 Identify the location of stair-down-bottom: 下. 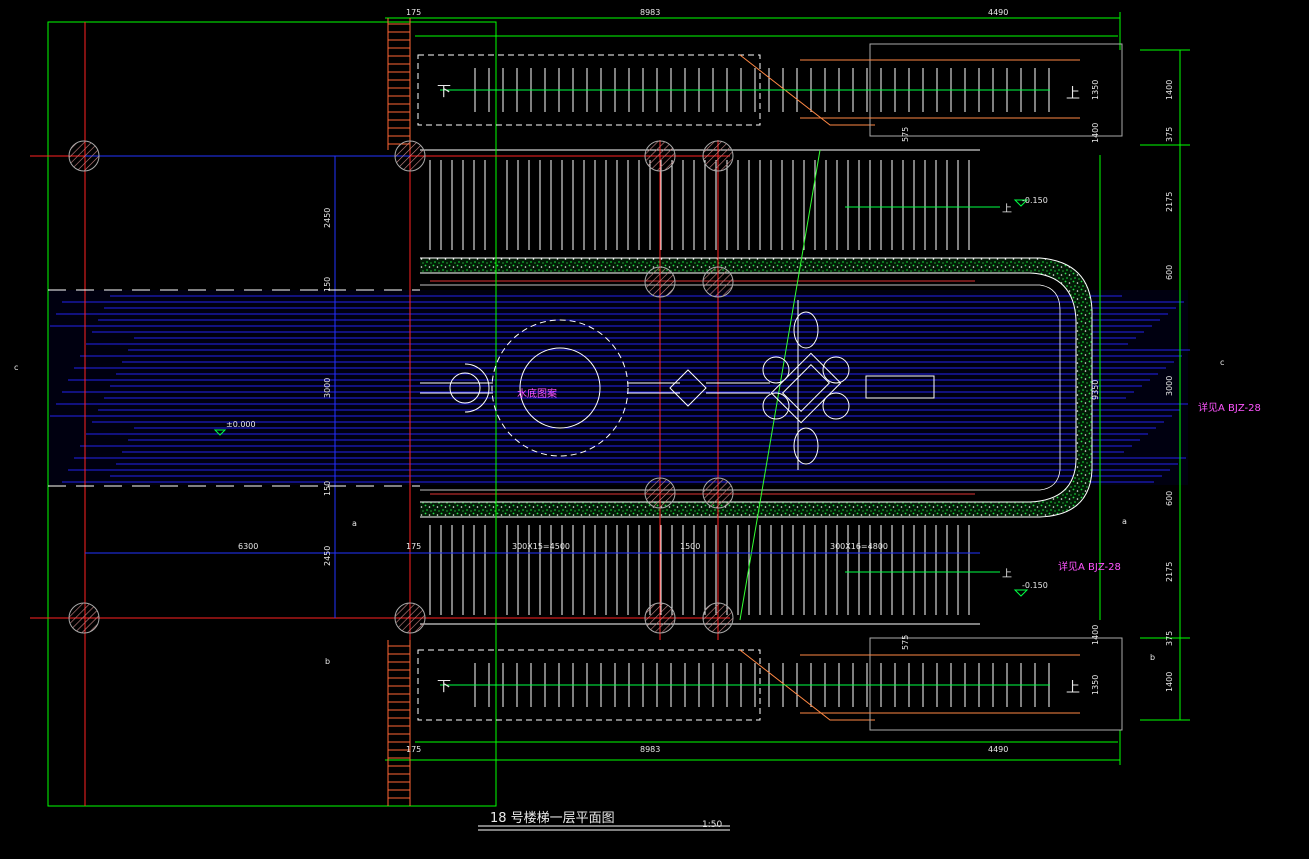
(444, 687).